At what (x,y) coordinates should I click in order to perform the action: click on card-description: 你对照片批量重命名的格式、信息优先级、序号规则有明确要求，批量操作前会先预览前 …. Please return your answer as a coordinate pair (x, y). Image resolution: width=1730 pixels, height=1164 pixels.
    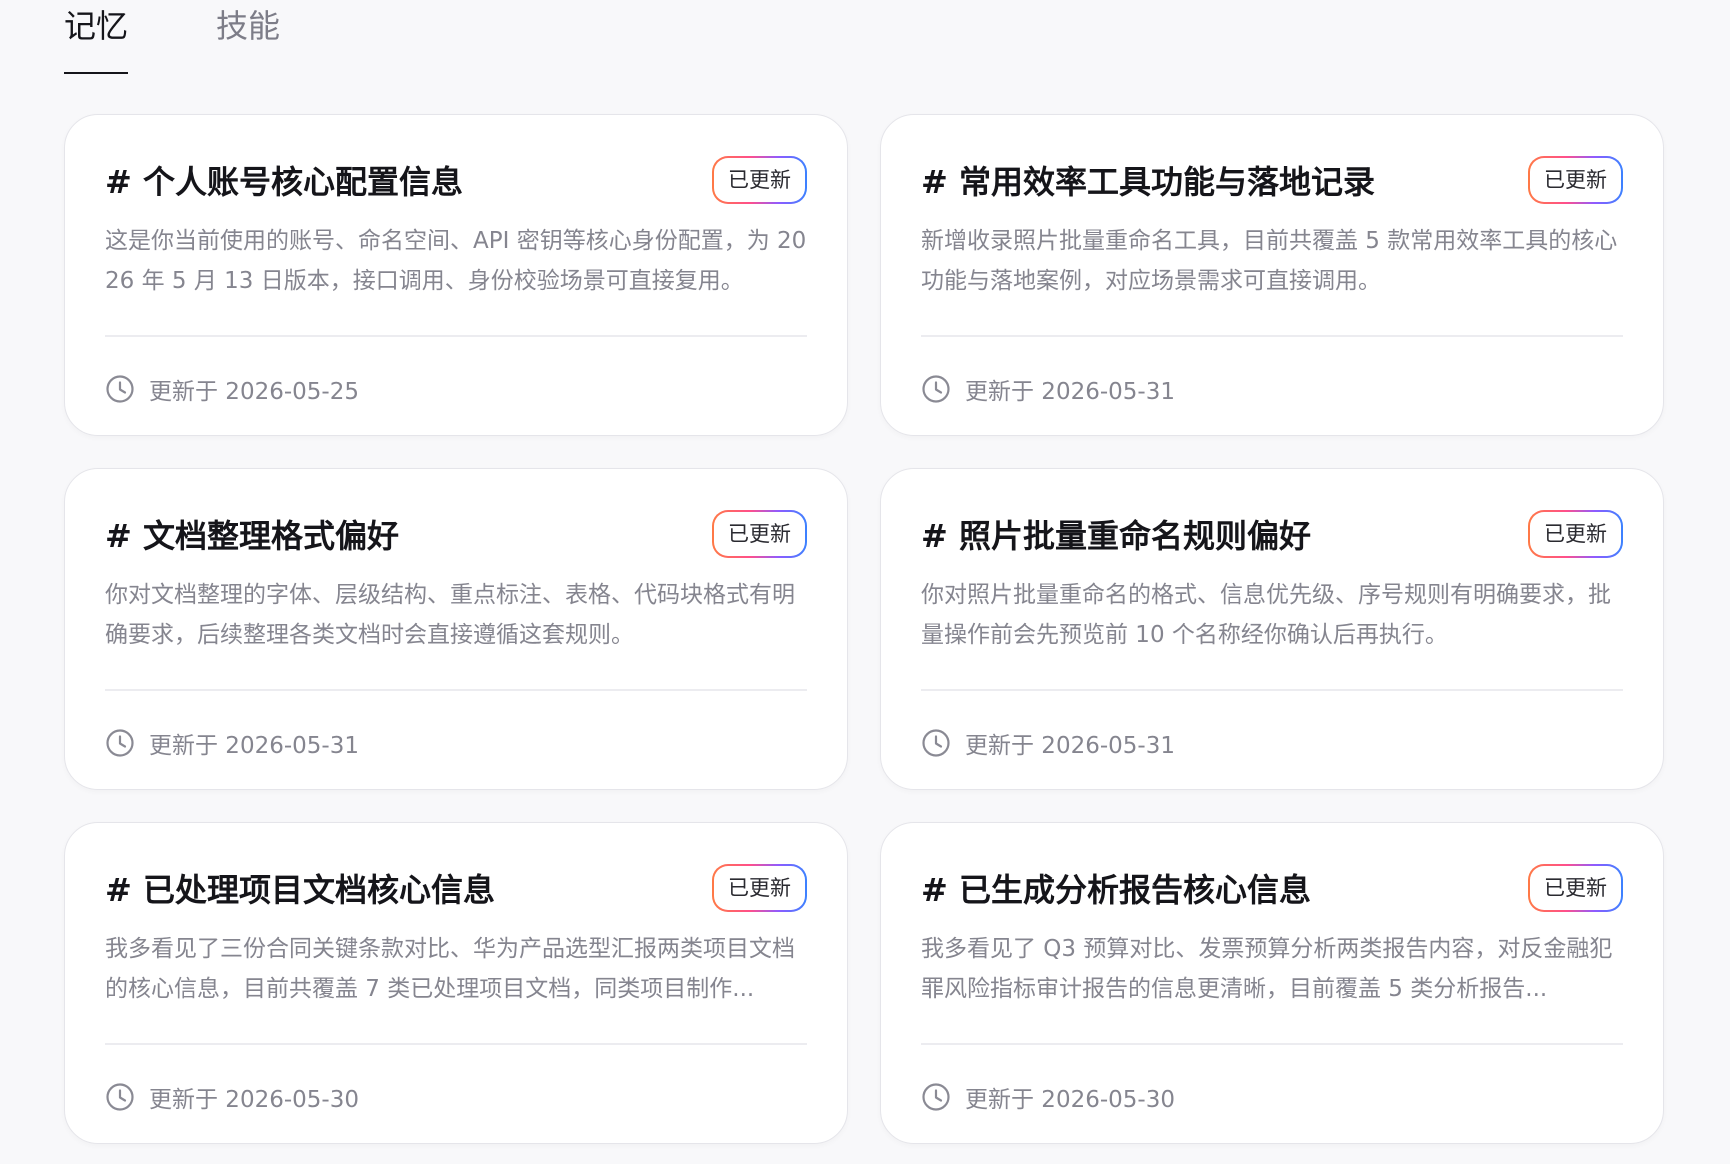
    Looking at the image, I should click on (1266, 615).